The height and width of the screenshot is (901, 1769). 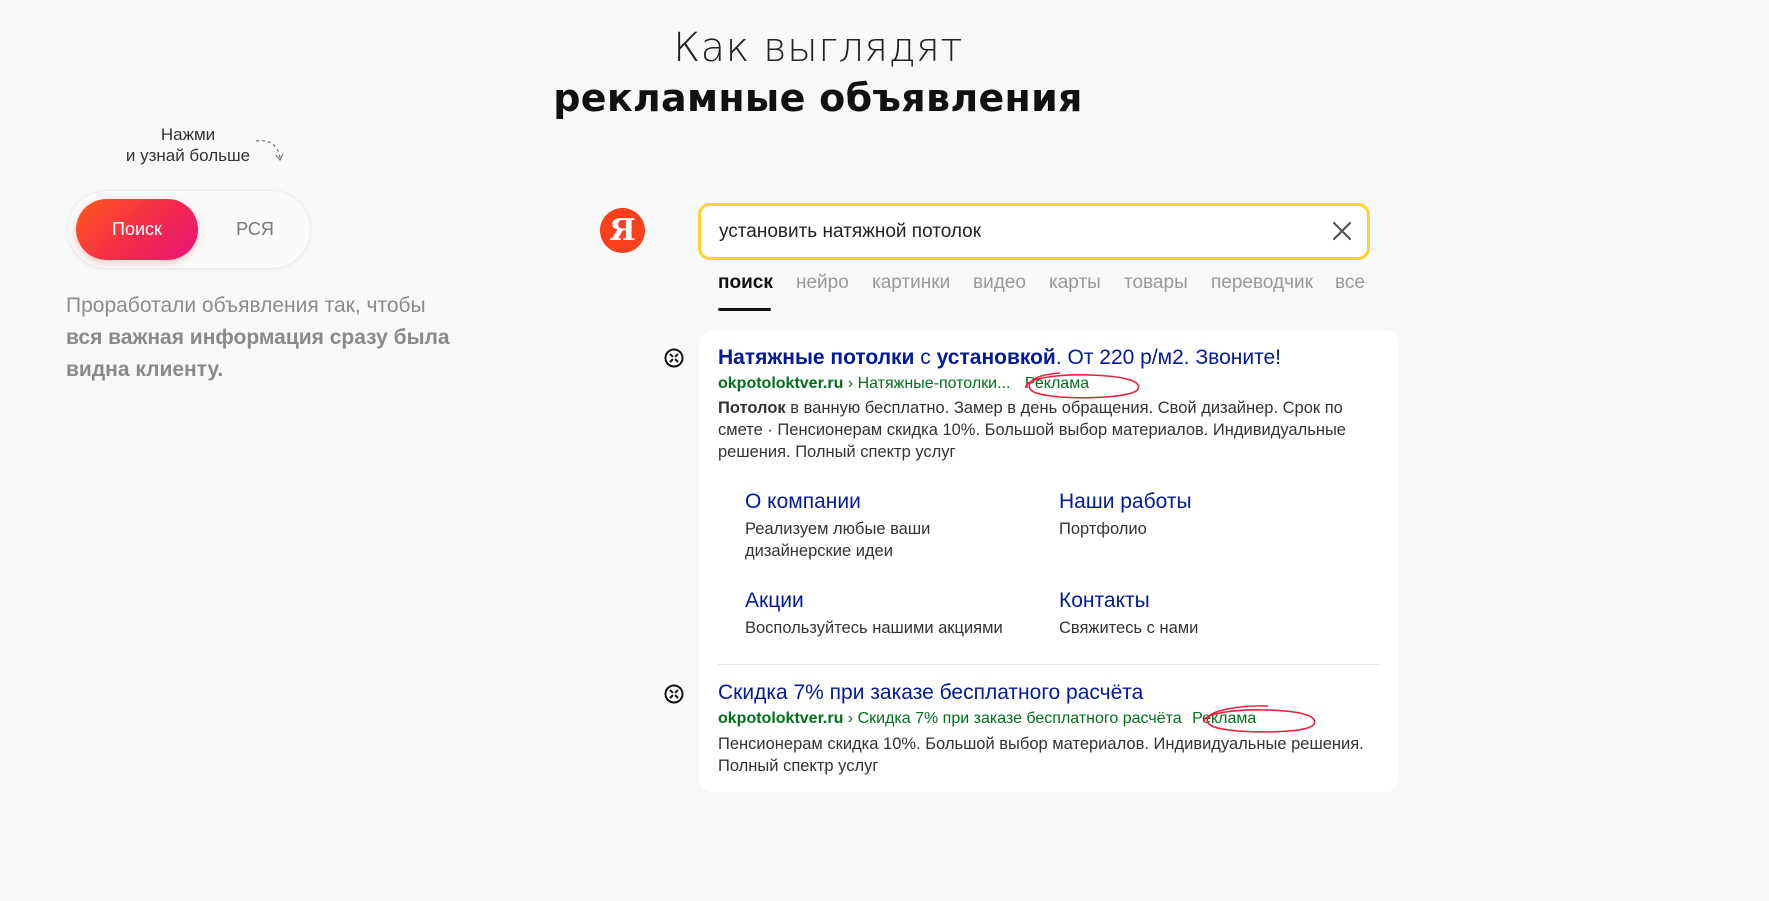 I want to click on tab-images: картинки, so click(x=911, y=283).